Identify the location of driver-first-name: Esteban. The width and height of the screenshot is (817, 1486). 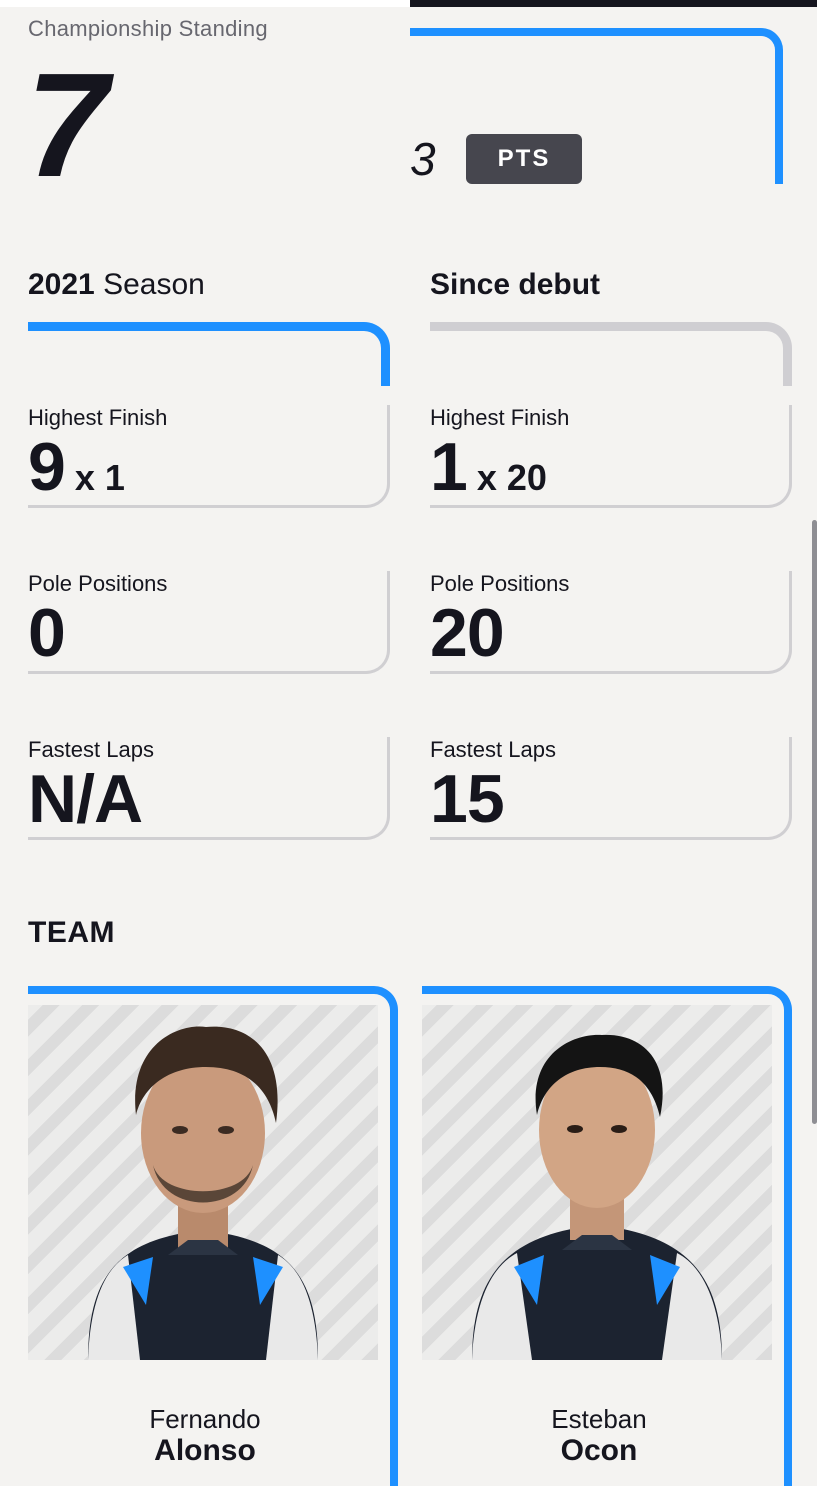
(599, 1419).